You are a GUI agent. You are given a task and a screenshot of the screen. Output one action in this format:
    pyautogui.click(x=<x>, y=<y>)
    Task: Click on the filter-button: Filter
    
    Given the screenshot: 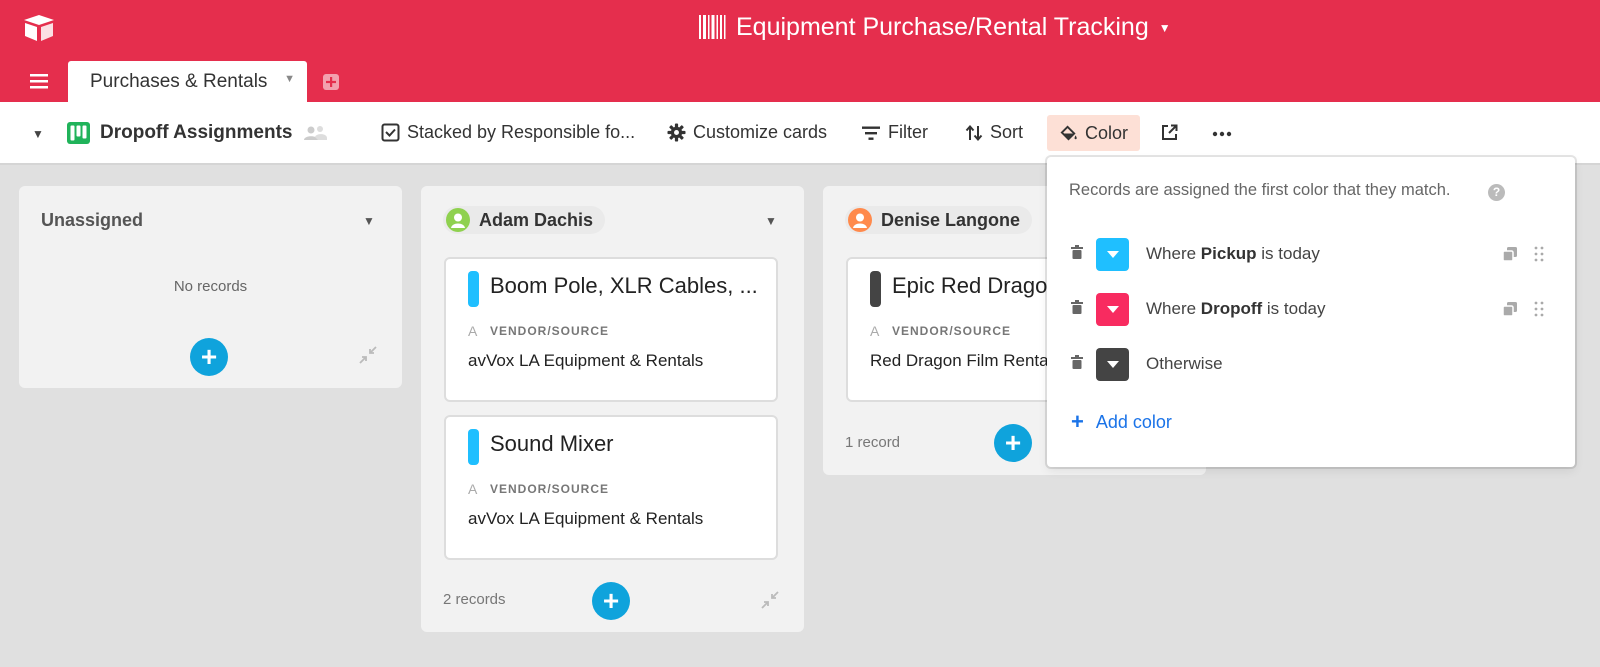 What is the action you would take?
    pyautogui.click(x=894, y=132)
    